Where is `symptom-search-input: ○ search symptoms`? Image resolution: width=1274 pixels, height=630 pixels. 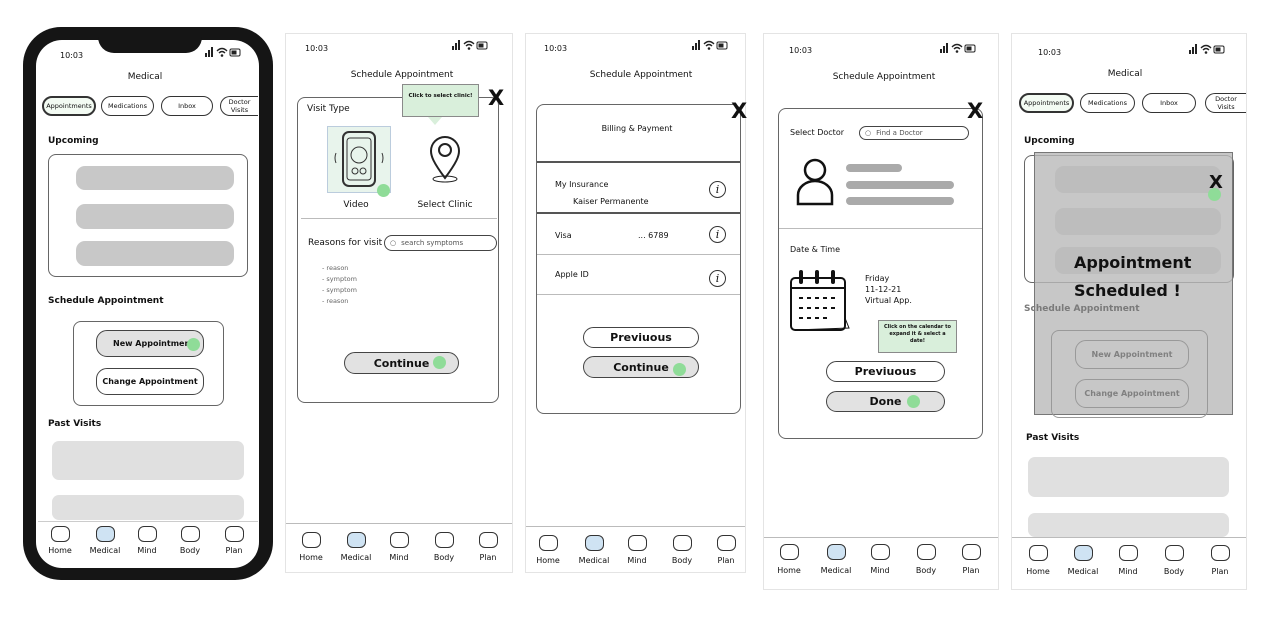
symptom-search-input: ○ search symptoms is located at coordinates (440, 243).